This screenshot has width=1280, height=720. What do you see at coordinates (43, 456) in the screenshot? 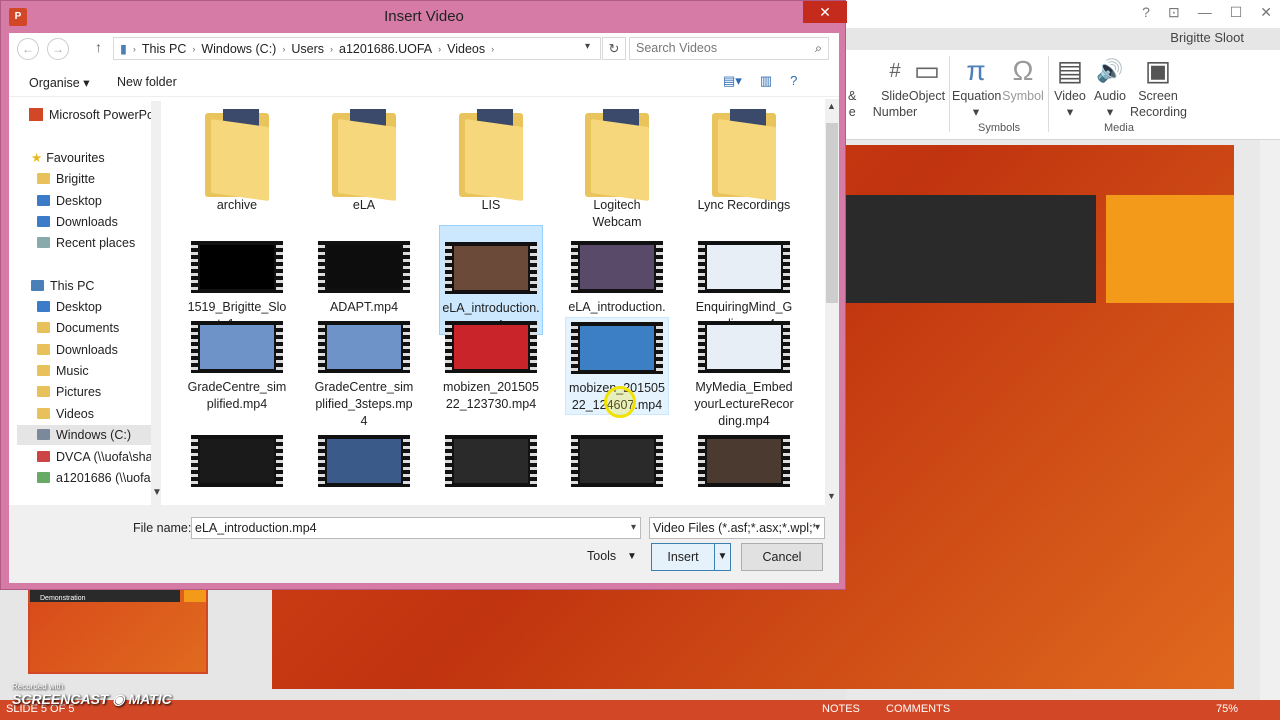
I see `network-drive-icon` at bounding box center [43, 456].